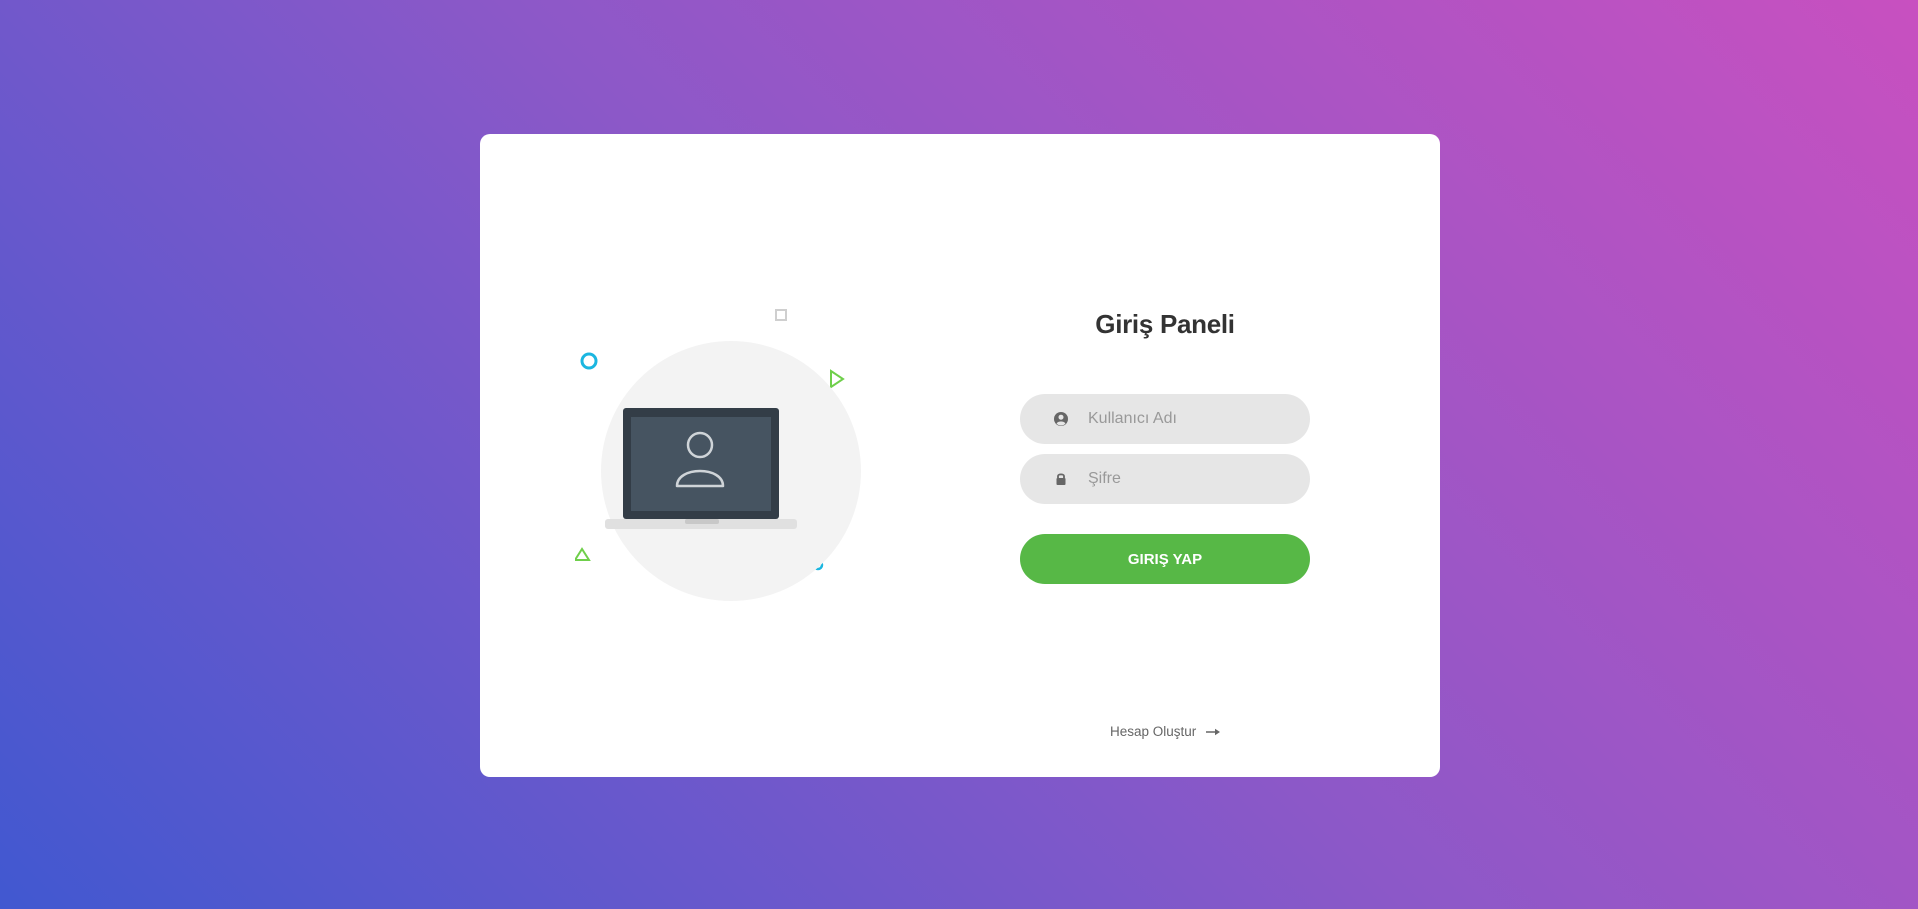 This screenshot has width=1918, height=909. I want to click on create-account-link: Hesap Oluştur, so click(1165, 731).